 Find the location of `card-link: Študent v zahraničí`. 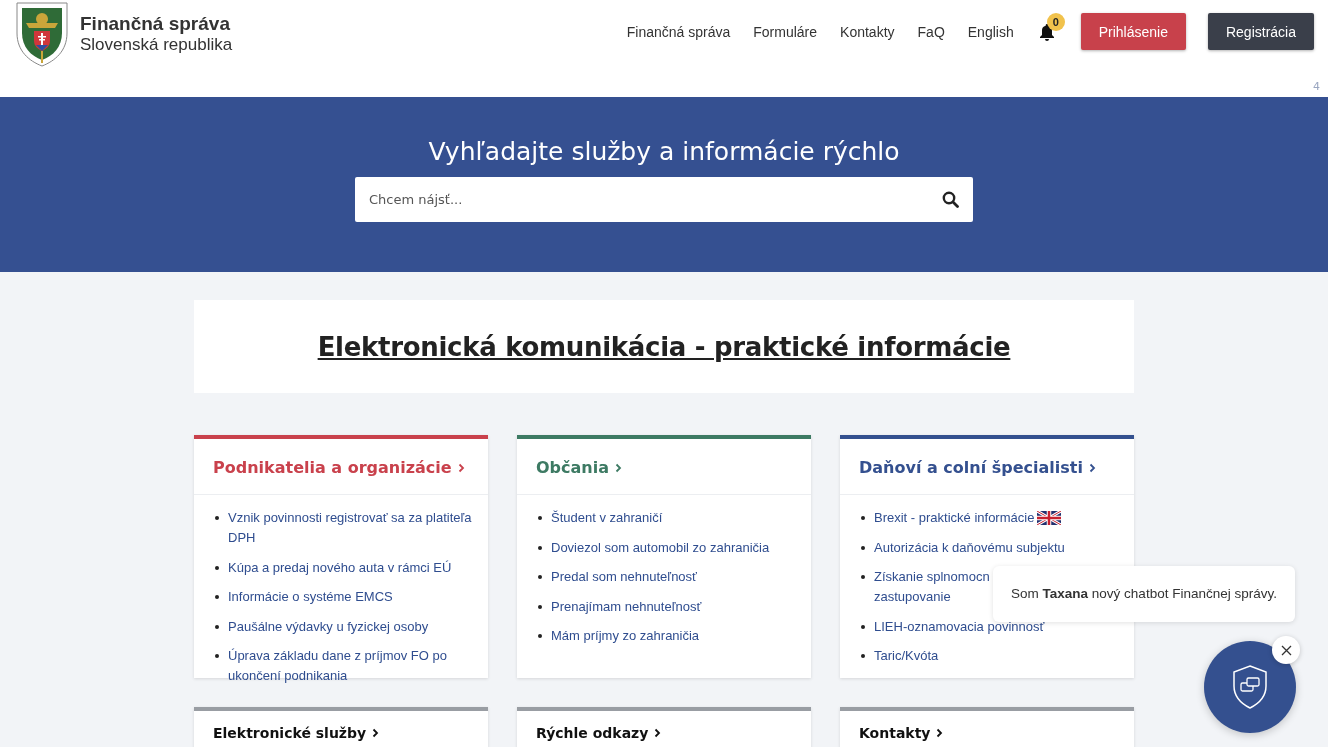

card-link: Študent v zahraničí is located at coordinates (607, 518).